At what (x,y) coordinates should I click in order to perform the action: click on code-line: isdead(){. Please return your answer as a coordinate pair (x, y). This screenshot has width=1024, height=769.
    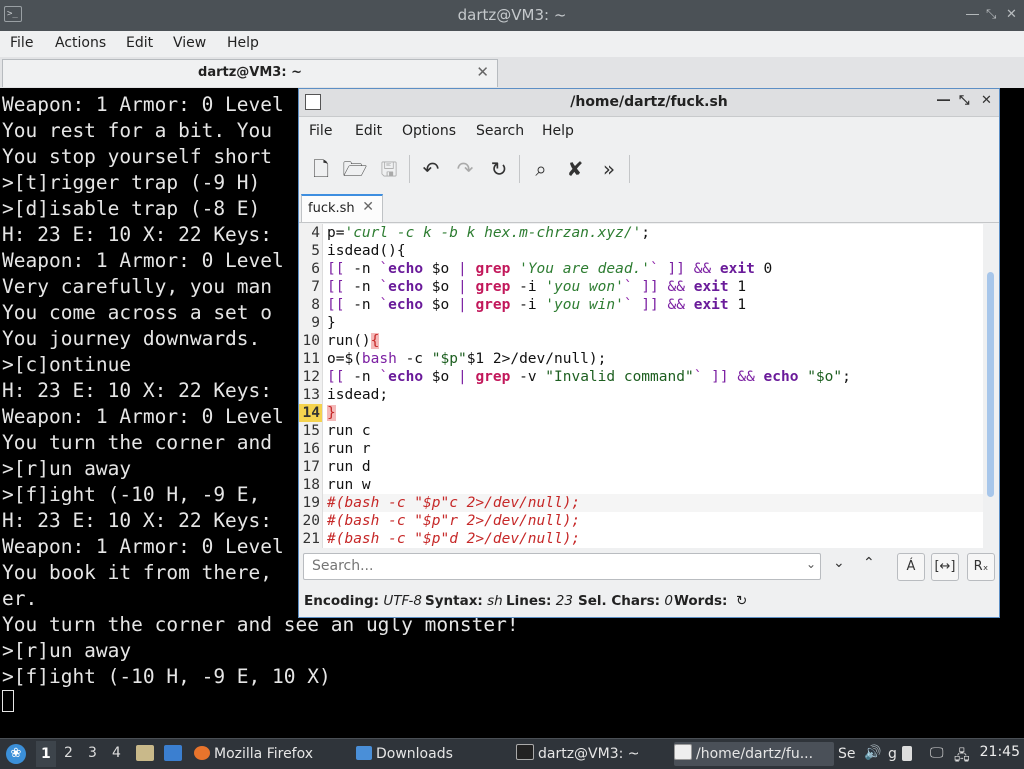
    Looking at the image, I should click on (366, 251).